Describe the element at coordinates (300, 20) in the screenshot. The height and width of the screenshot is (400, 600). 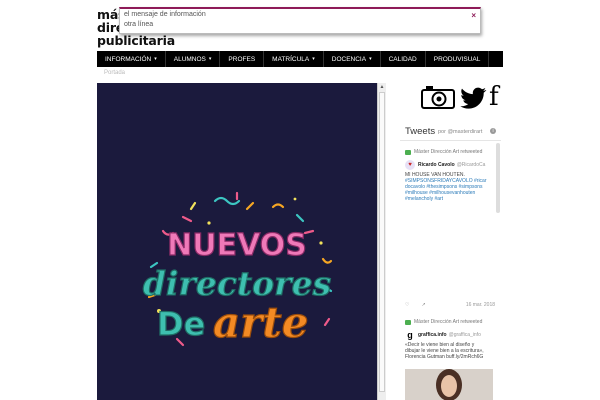
I see `notification-popup: el mensaje de información otra línea ×` at that location.